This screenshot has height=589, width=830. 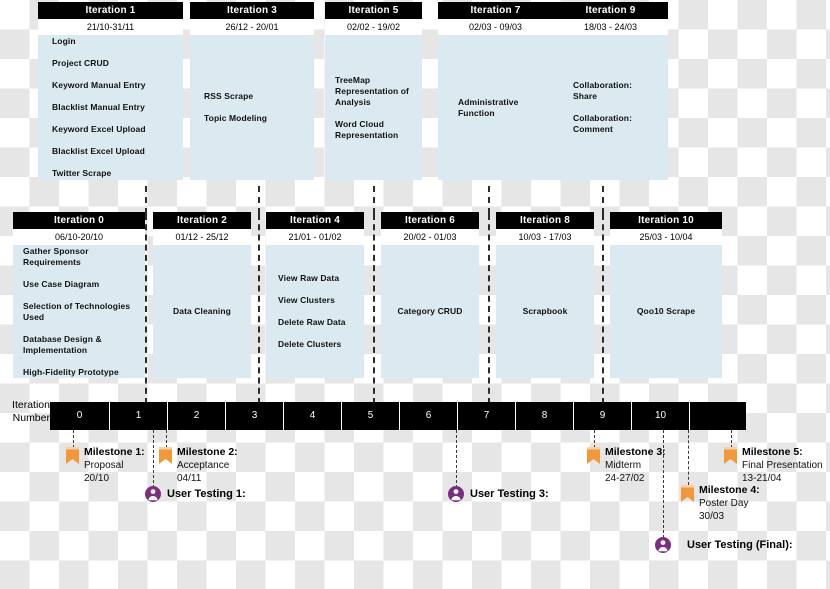 I want to click on milestone-date: 13-21/04, so click(x=762, y=478).